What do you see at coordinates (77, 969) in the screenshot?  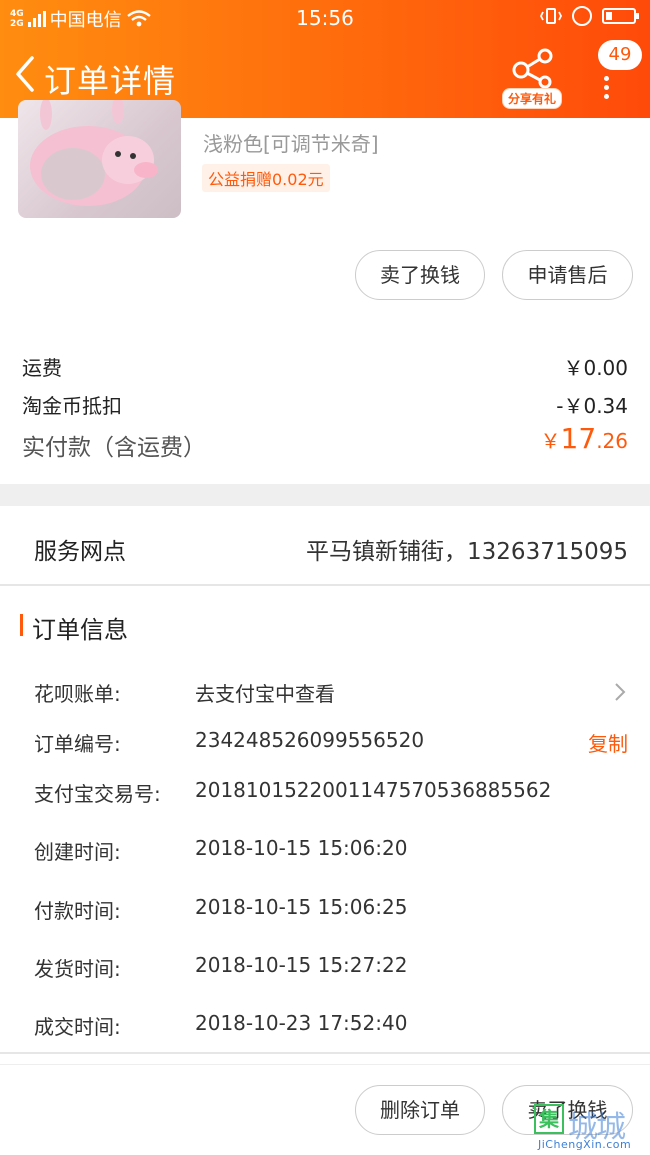 I see `shipped-label: 发货时间:` at bounding box center [77, 969].